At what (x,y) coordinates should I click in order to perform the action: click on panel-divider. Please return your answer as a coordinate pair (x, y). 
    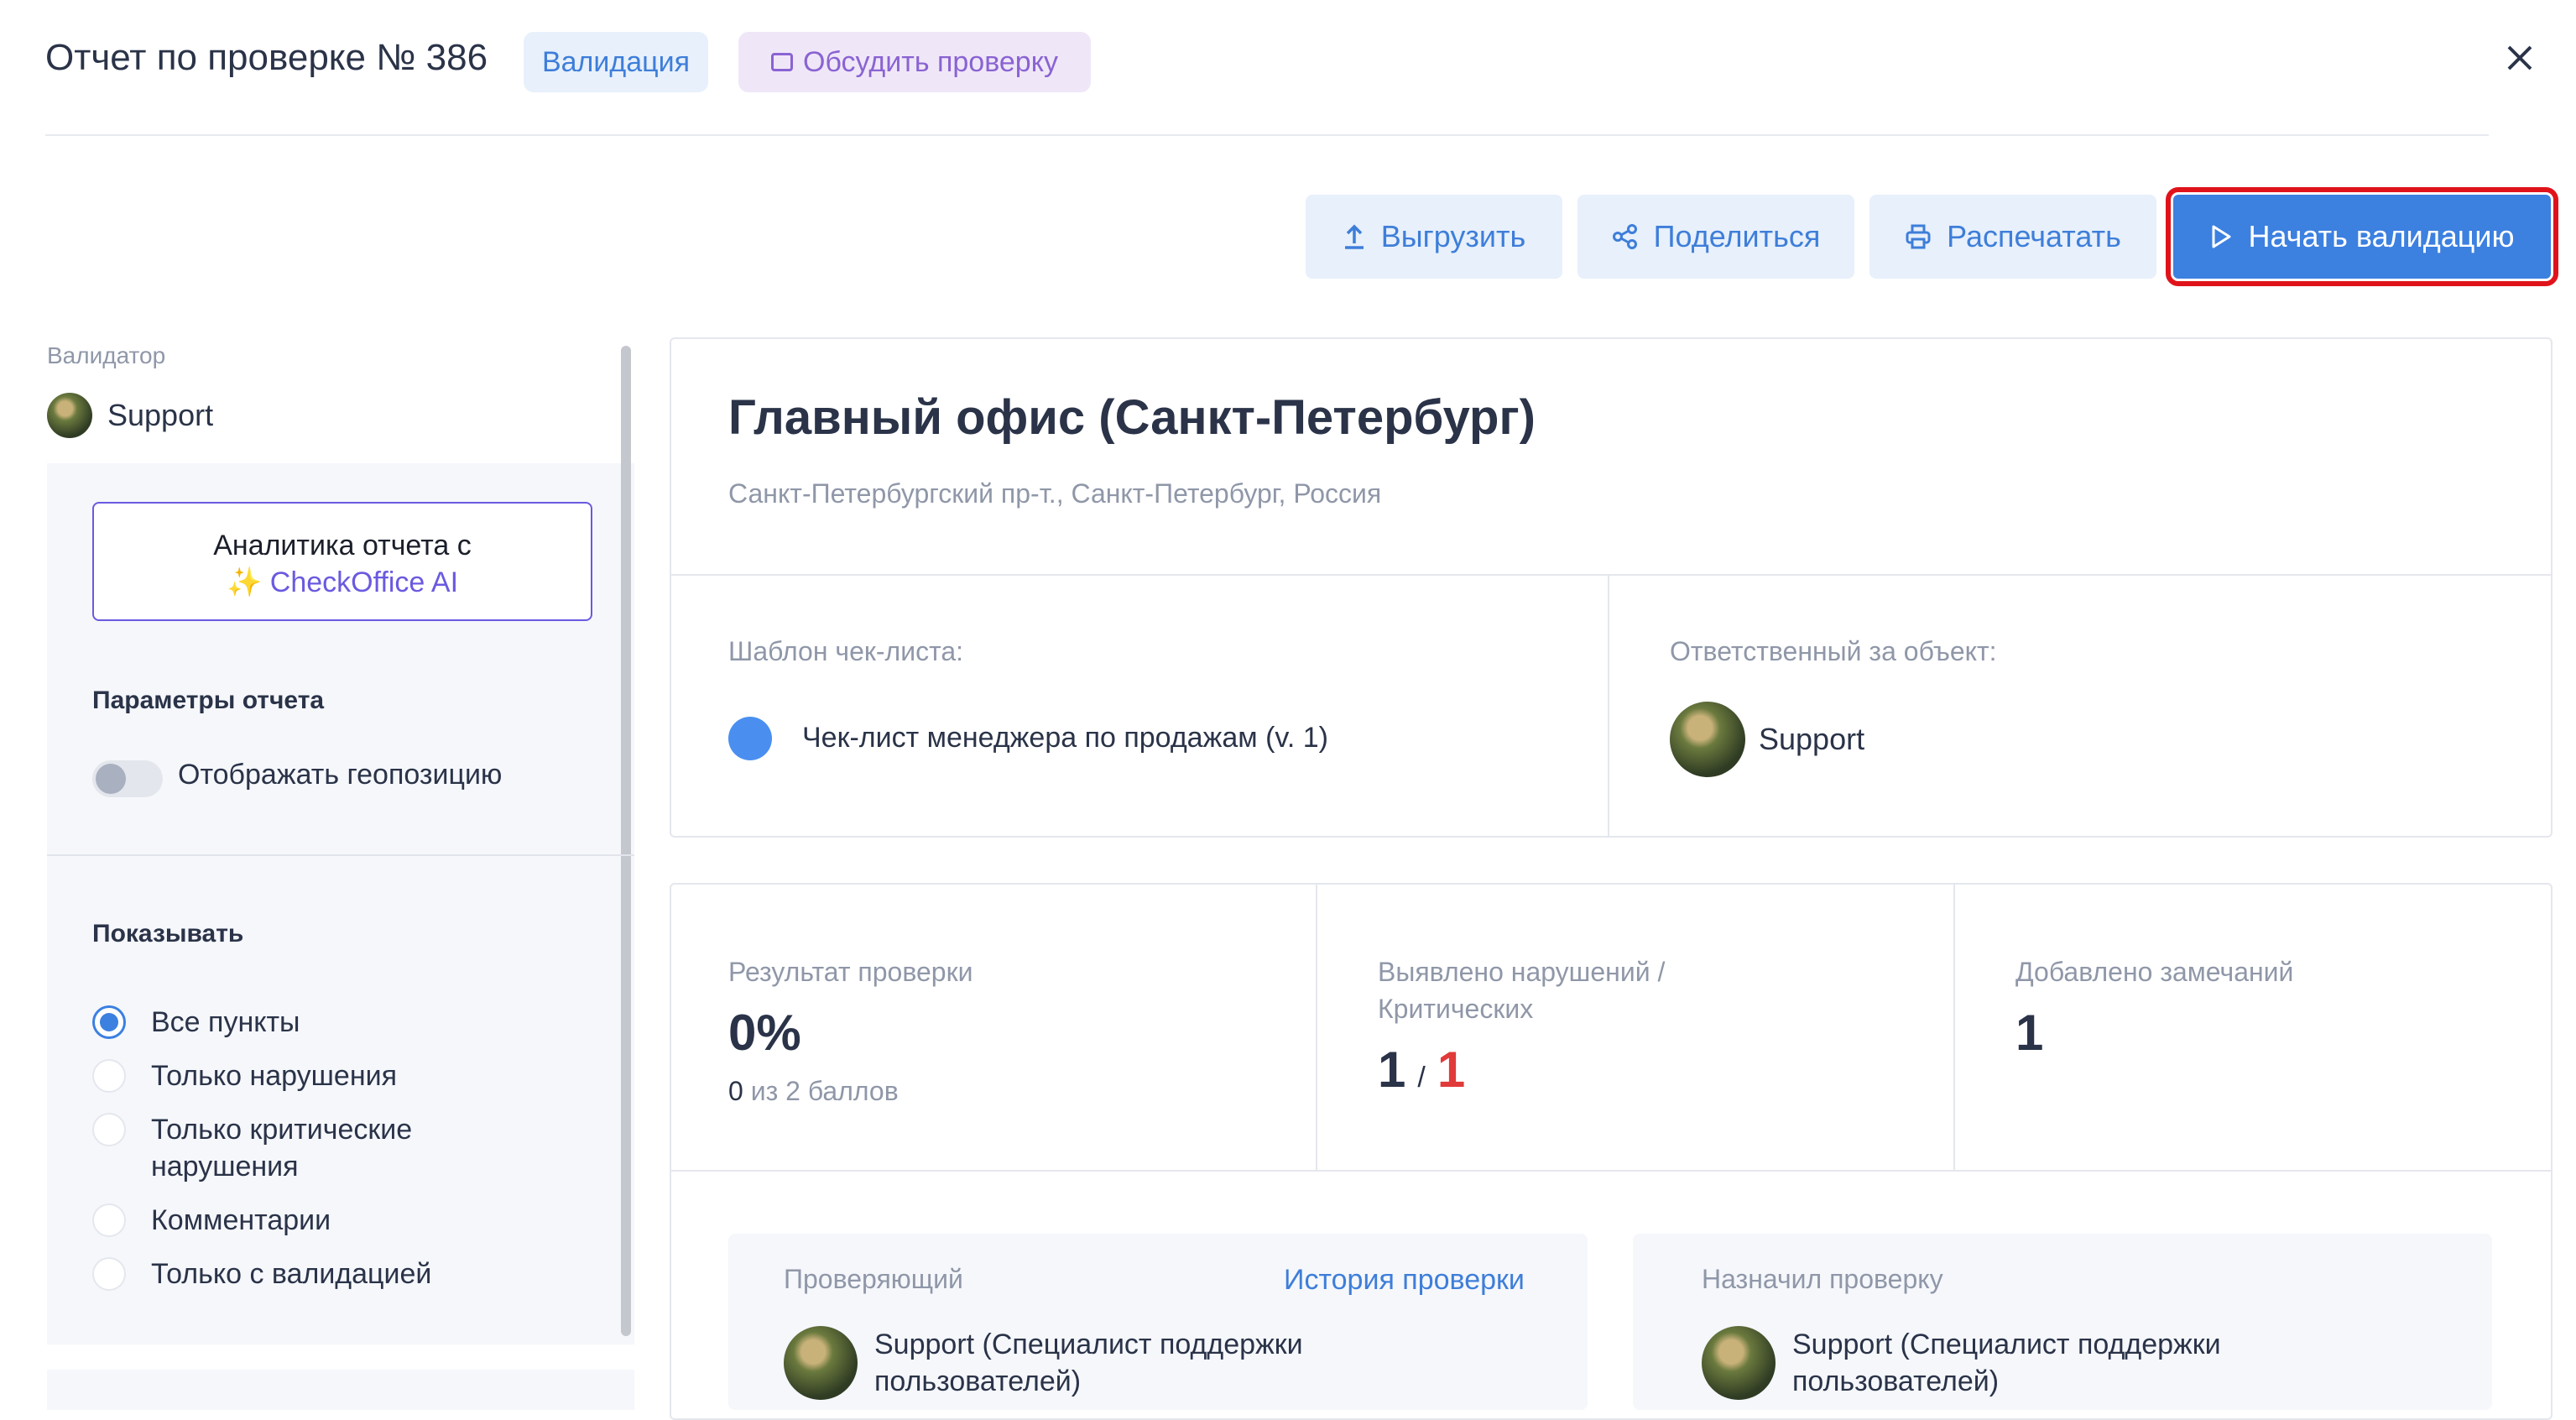
    Looking at the image, I should click on (340, 855).